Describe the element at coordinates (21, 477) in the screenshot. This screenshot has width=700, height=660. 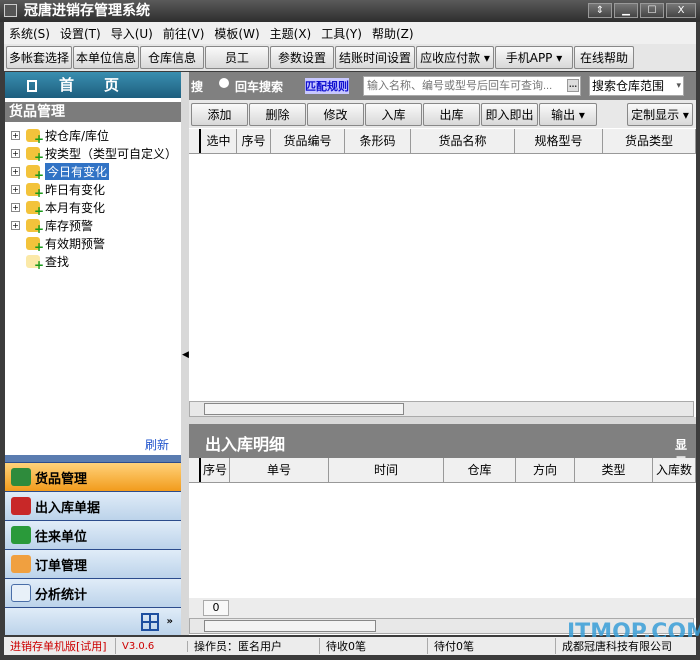
I see `book-icon` at that location.